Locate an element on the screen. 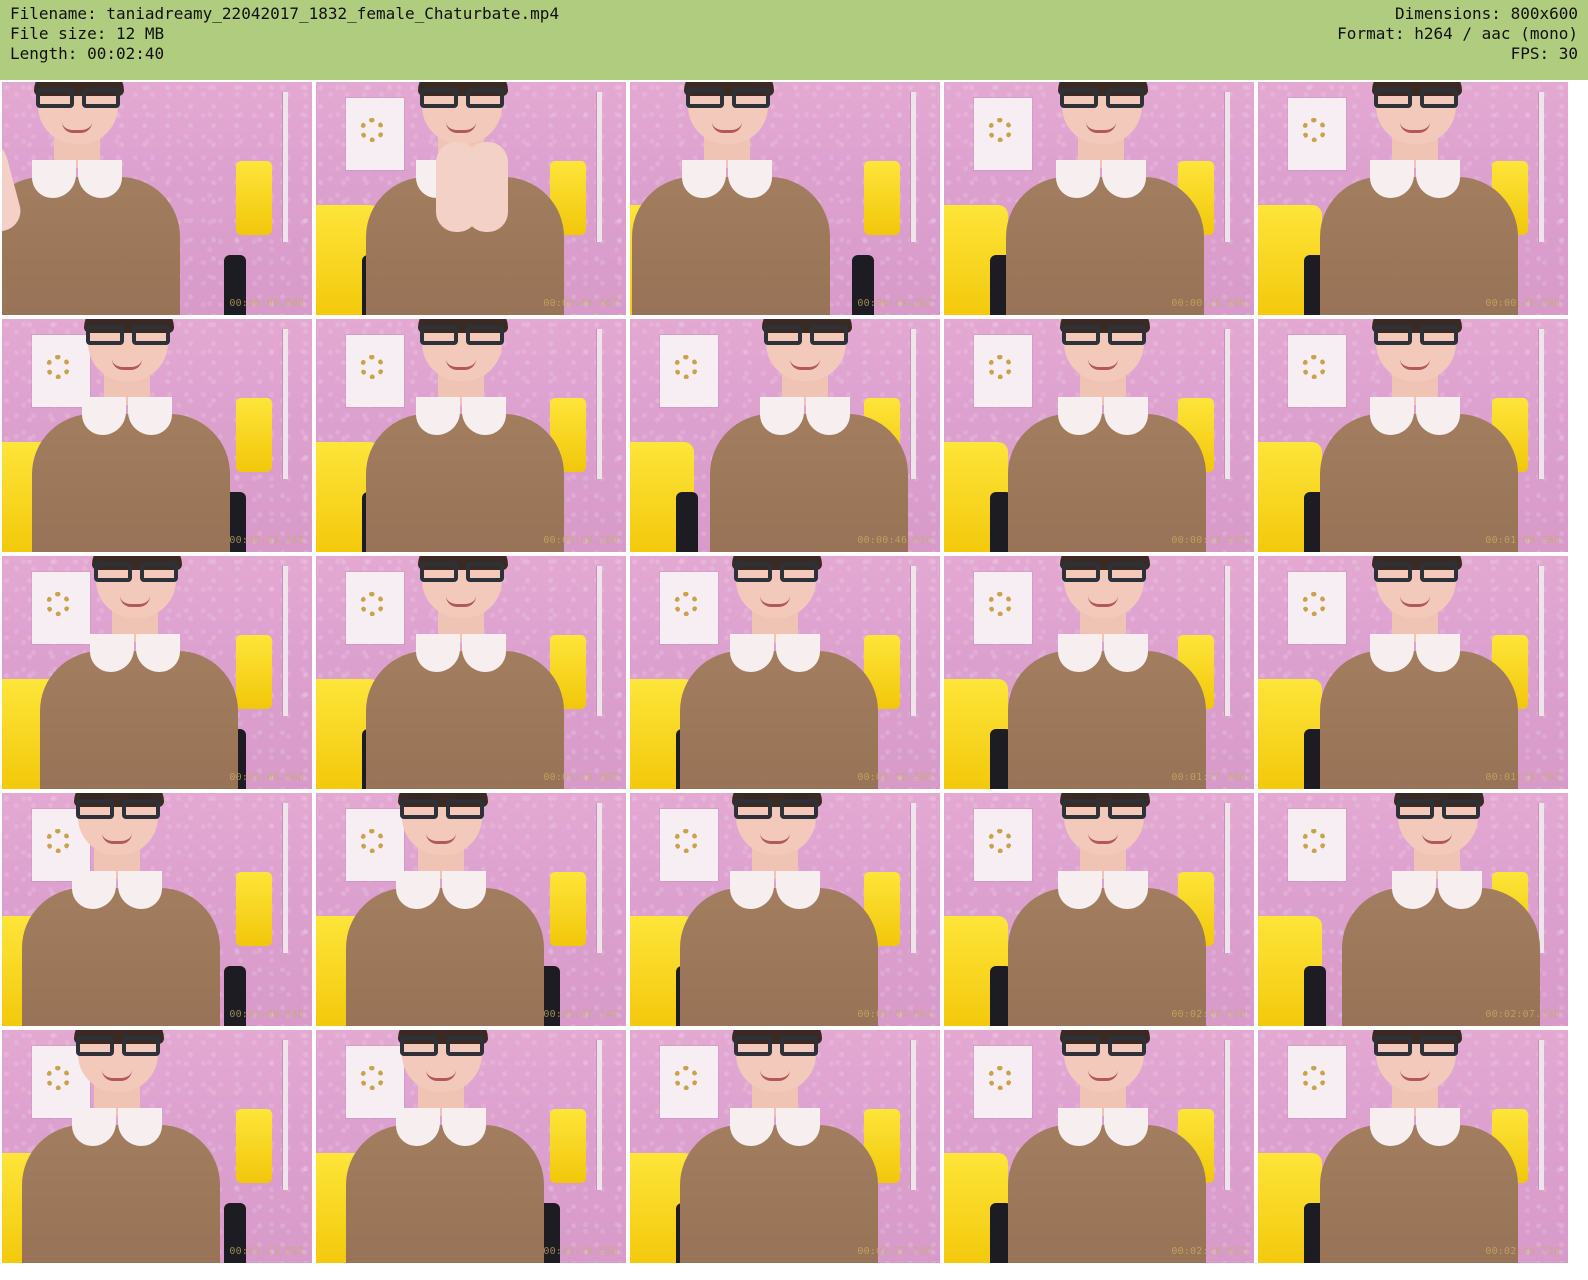 The height and width of the screenshot is (1280, 1588). video-thumbnail: 00:00:26.788 is located at coordinates (1413, 198).